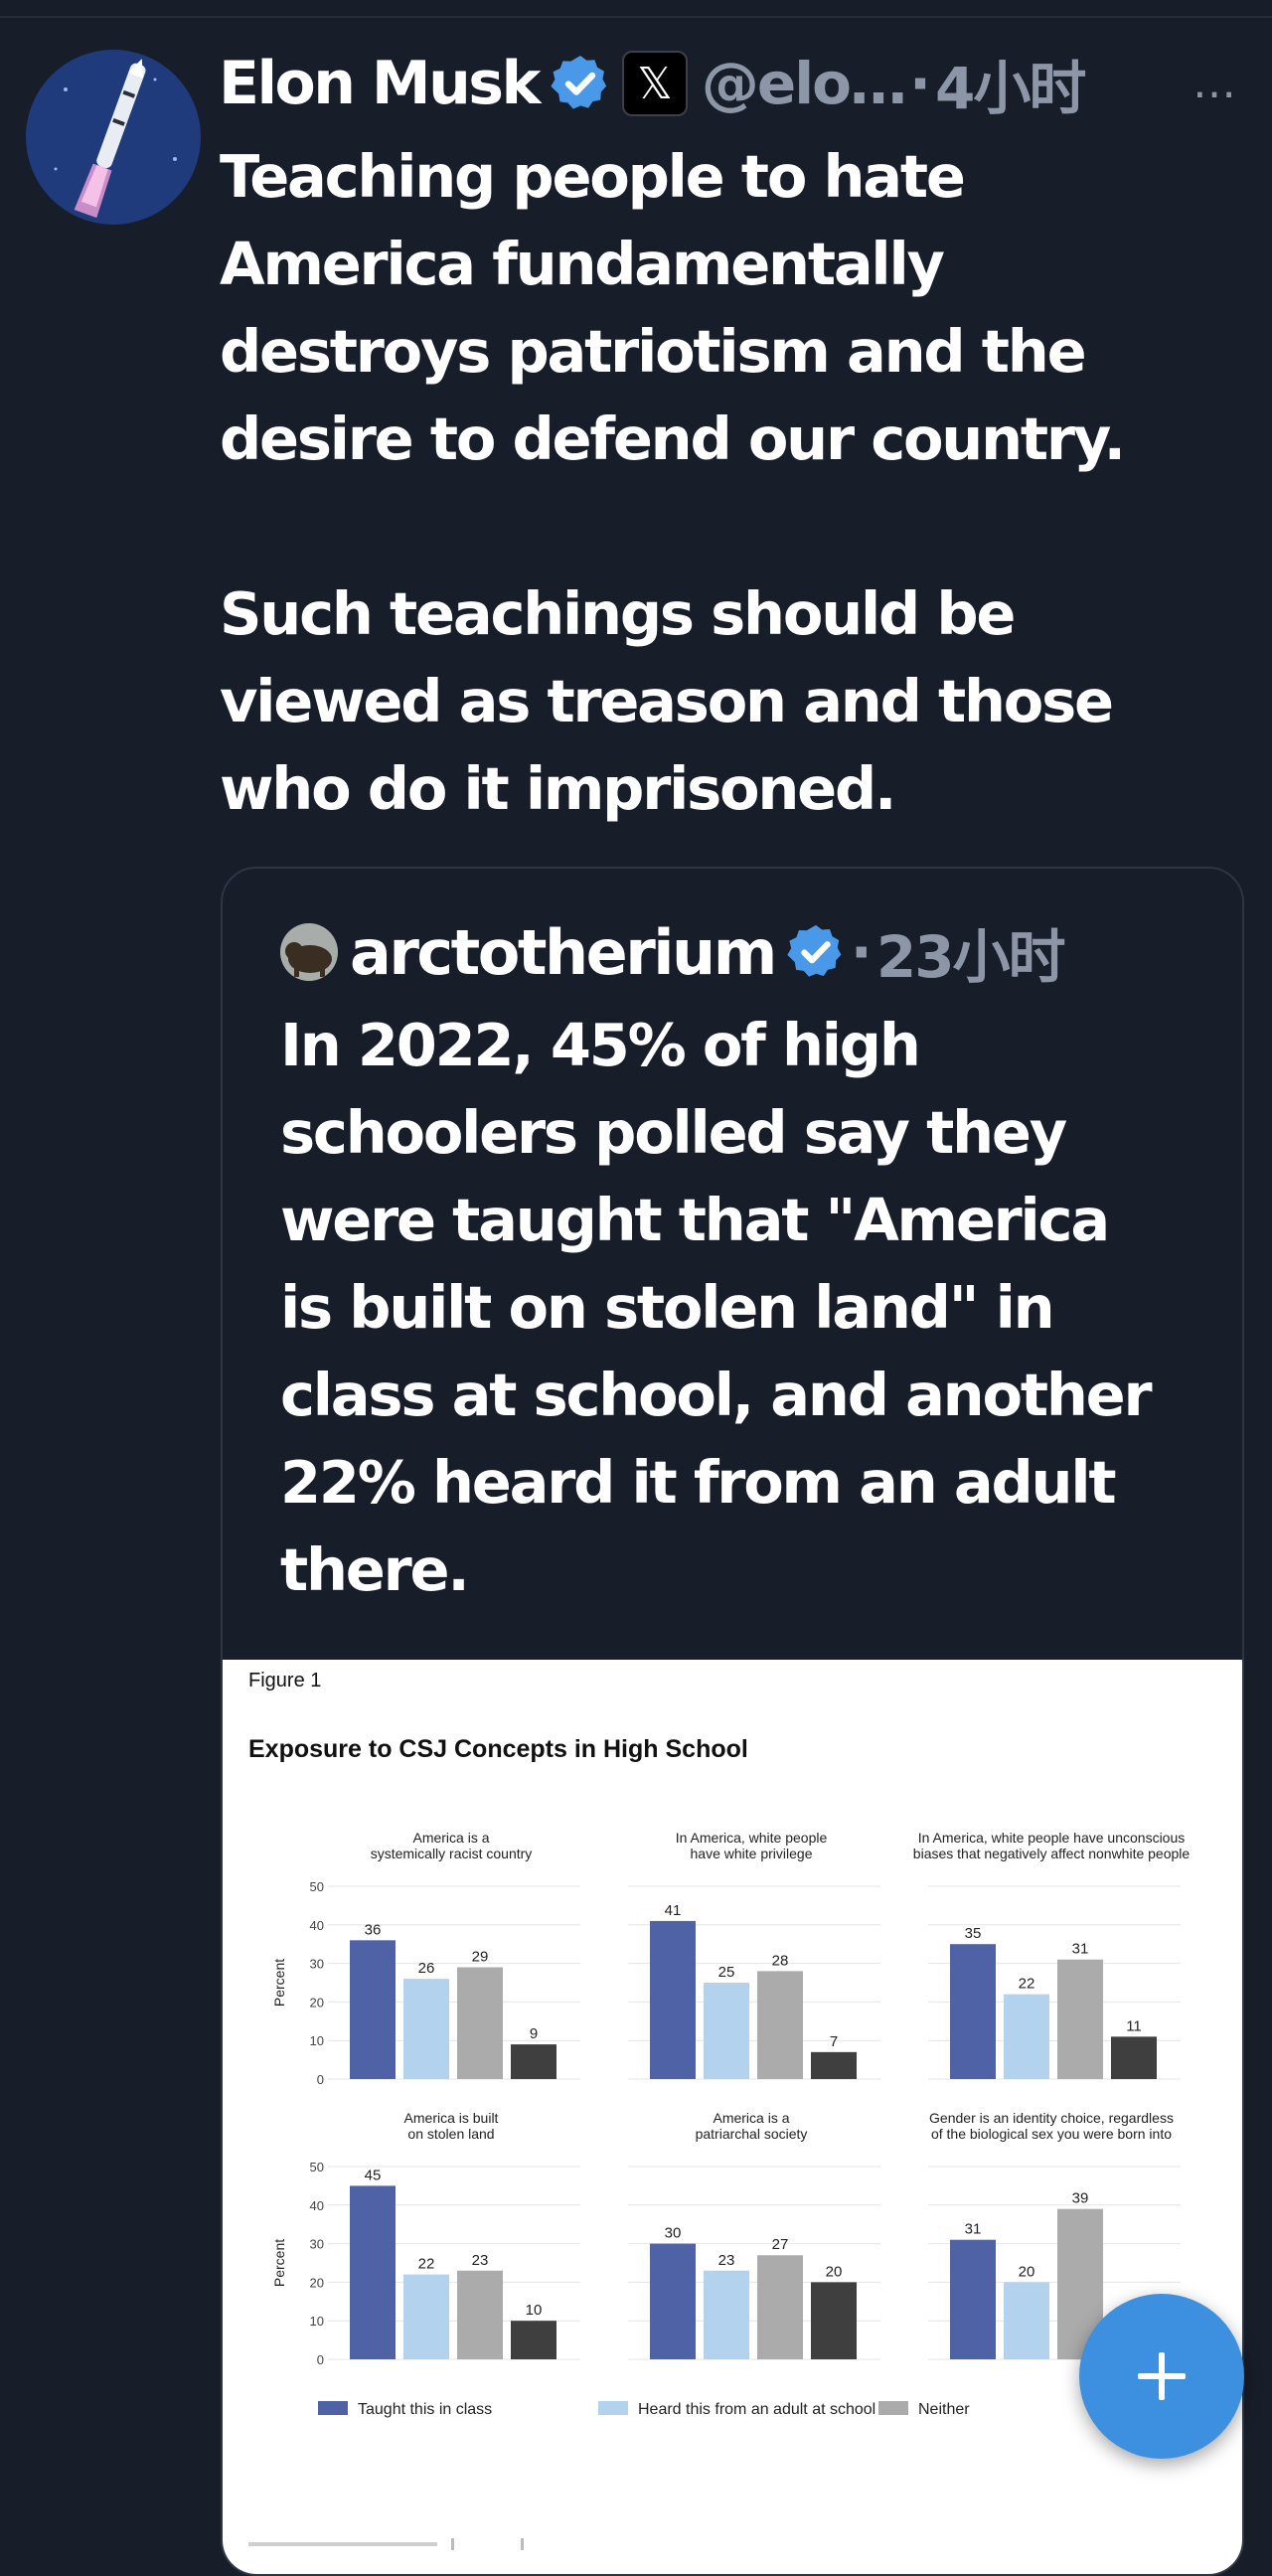 The image size is (1272, 2576). I want to click on rocket-icon, so click(114, 137).